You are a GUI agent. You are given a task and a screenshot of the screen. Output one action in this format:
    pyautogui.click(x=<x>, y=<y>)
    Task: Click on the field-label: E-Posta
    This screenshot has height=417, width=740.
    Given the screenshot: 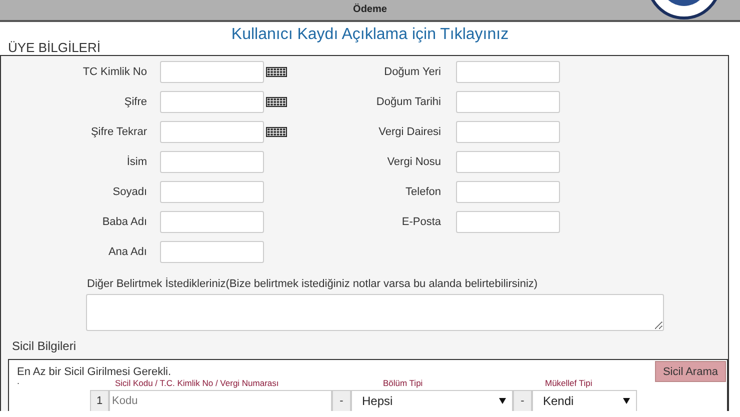 What is the action you would take?
    pyautogui.click(x=420, y=222)
    